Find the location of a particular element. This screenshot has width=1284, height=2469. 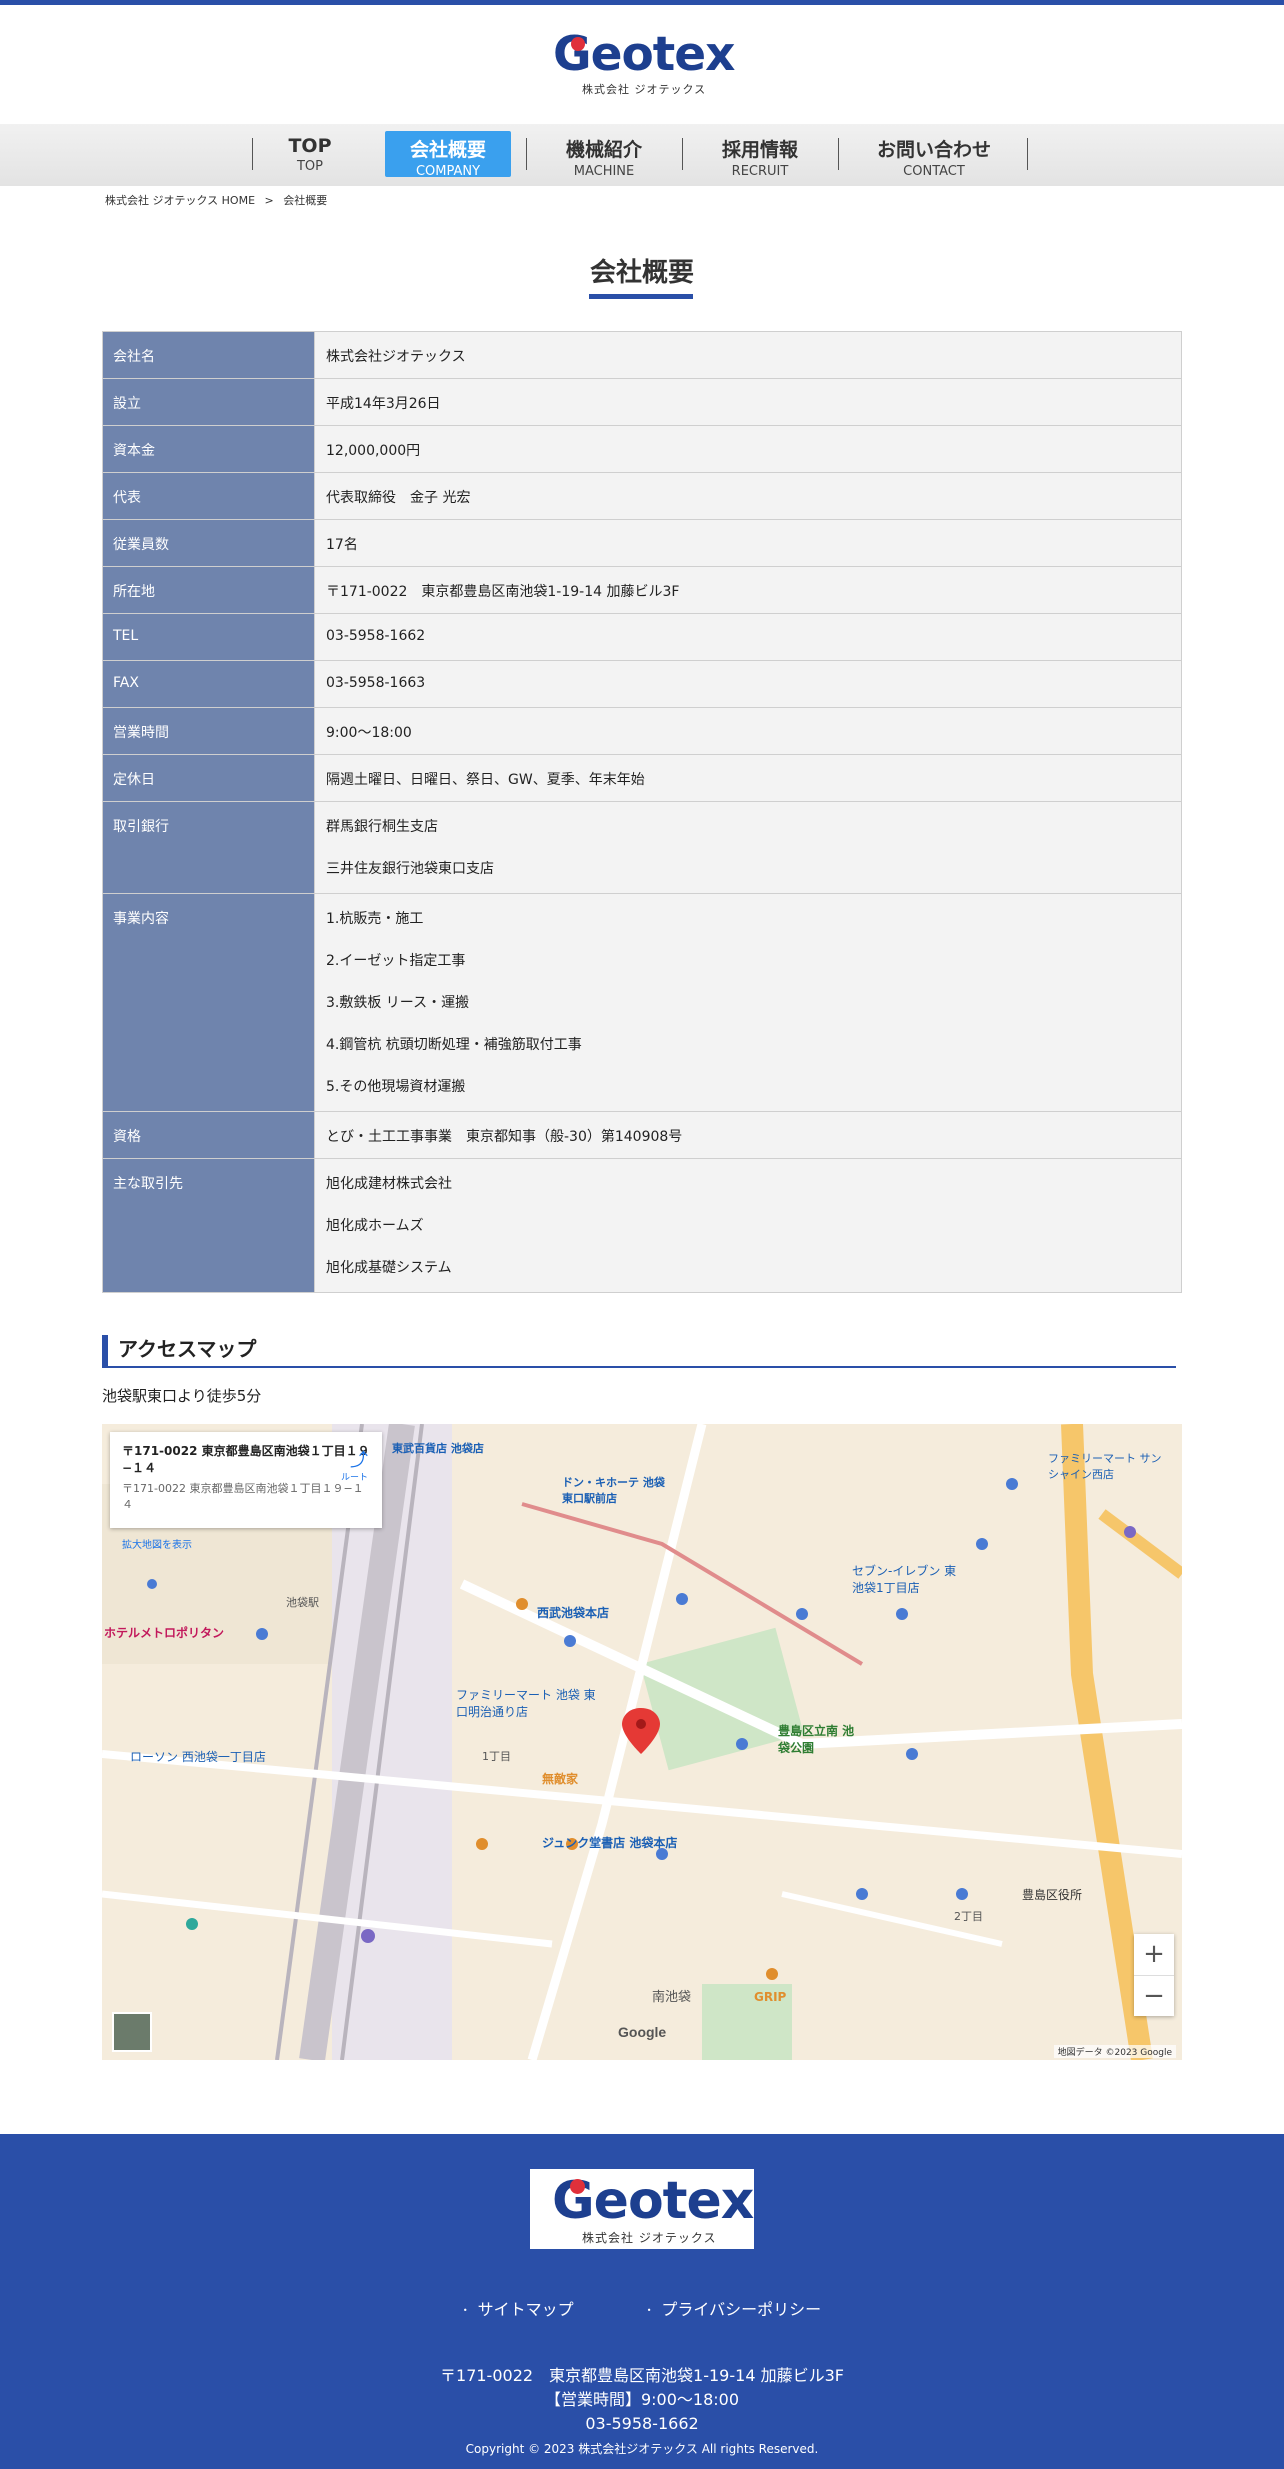

row-label: 設立 is located at coordinates (208, 402).